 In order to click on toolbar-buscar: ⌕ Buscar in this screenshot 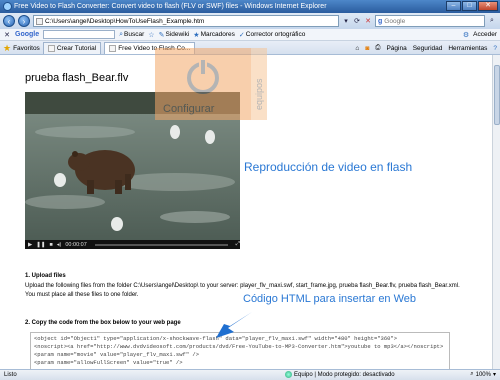, I will do `click(131, 35)`.